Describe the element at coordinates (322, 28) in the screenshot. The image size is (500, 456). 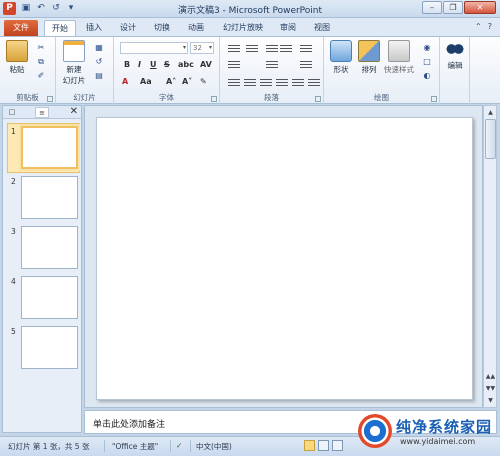
I see `tab-view: 视图` at that location.